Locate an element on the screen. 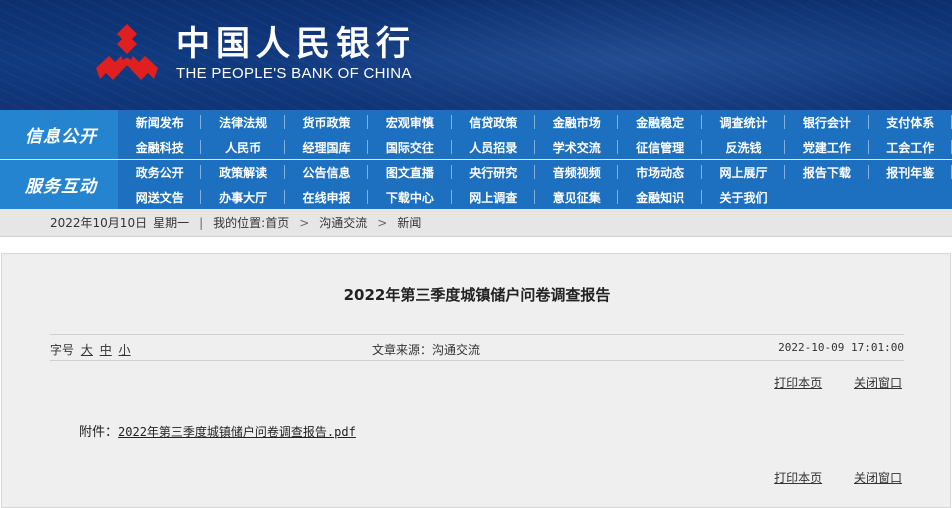 The height and width of the screenshot is (508, 952). font-size-controls: 字号 大 中 小 is located at coordinates (90, 349).